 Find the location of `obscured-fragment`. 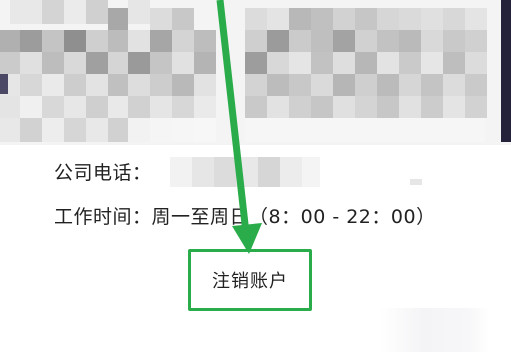

obscured-fragment is located at coordinates (416, 182).